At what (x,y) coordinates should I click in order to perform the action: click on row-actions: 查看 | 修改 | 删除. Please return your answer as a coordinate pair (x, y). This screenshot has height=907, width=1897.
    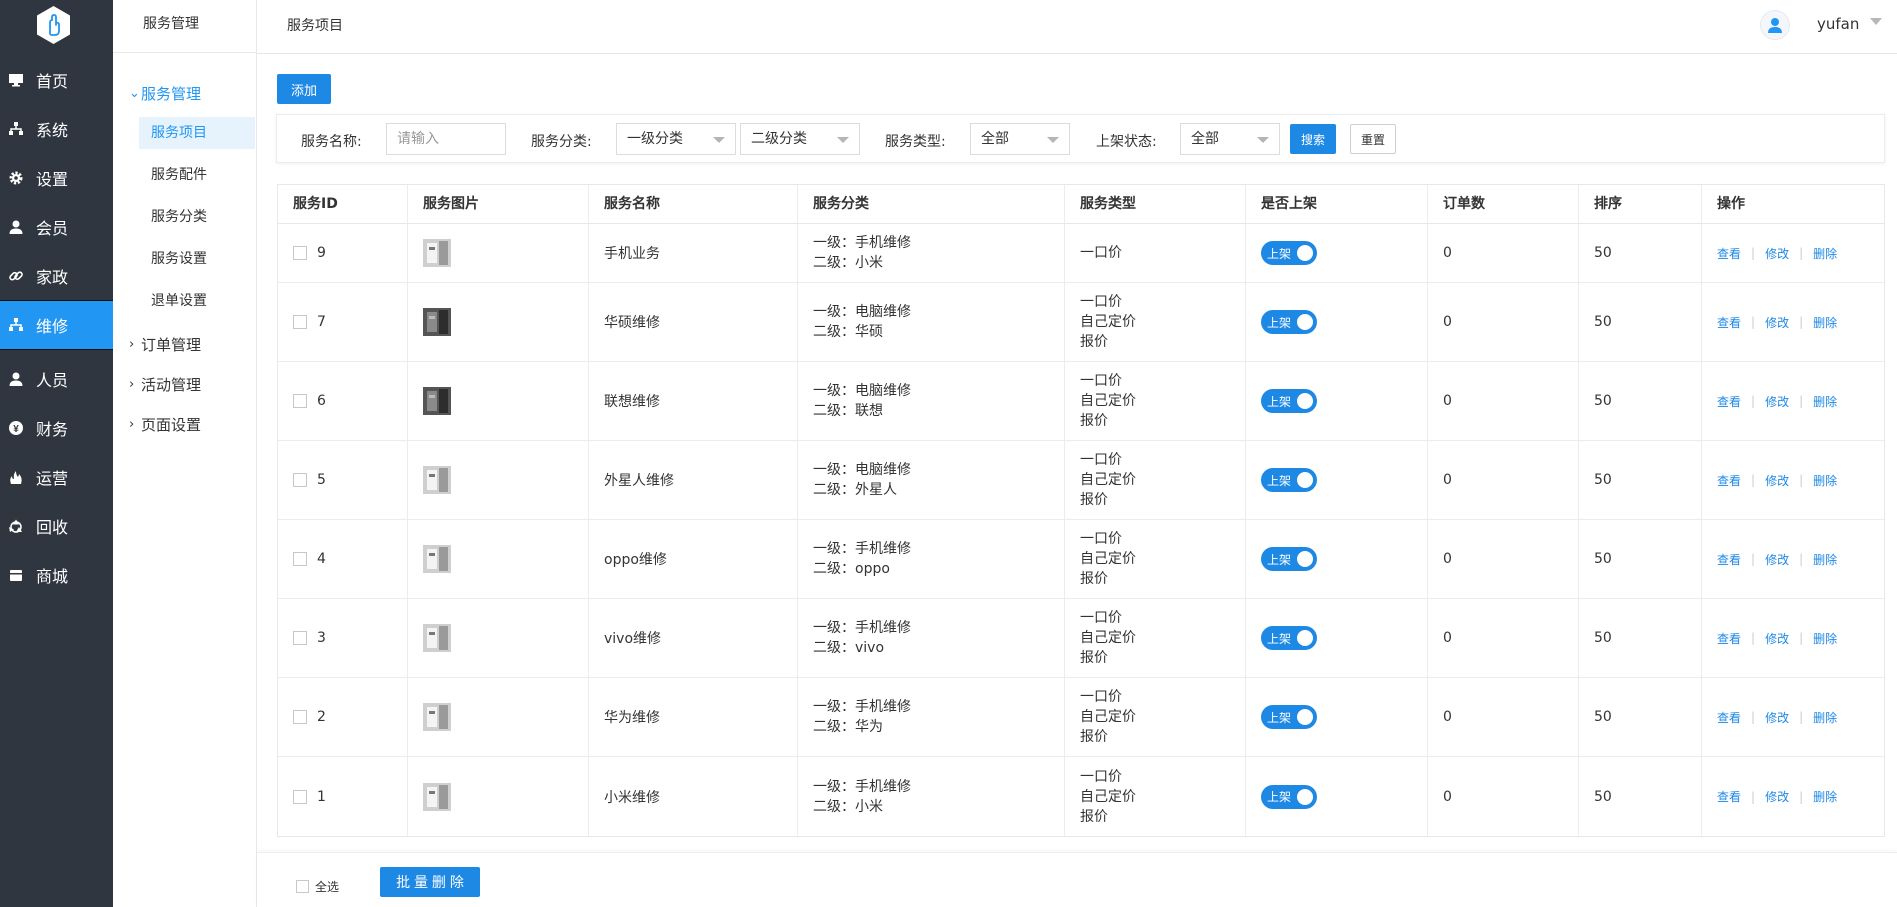
    Looking at the image, I should click on (1777, 322).